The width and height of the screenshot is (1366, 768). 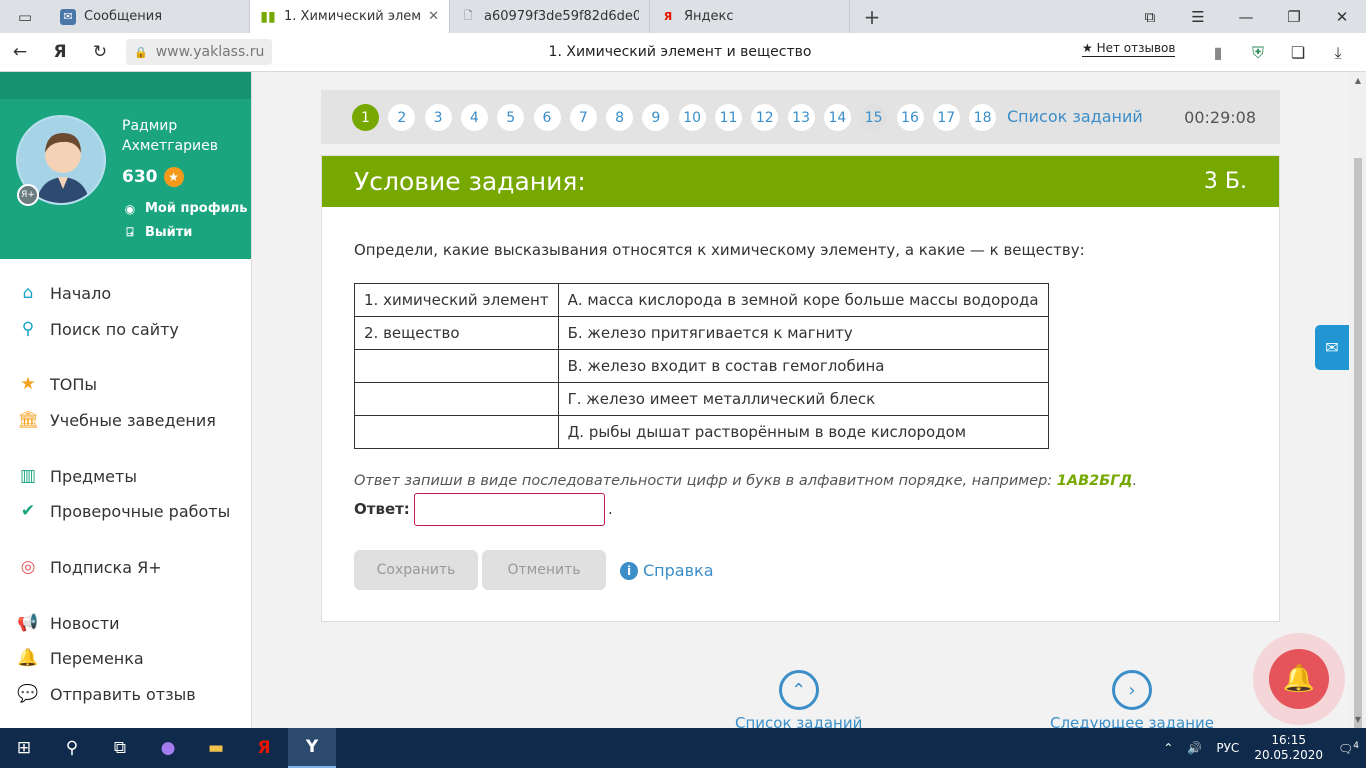 What do you see at coordinates (544, 570) in the screenshot?
I see `cancel-button: Отменить` at bounding box center [544, 570].